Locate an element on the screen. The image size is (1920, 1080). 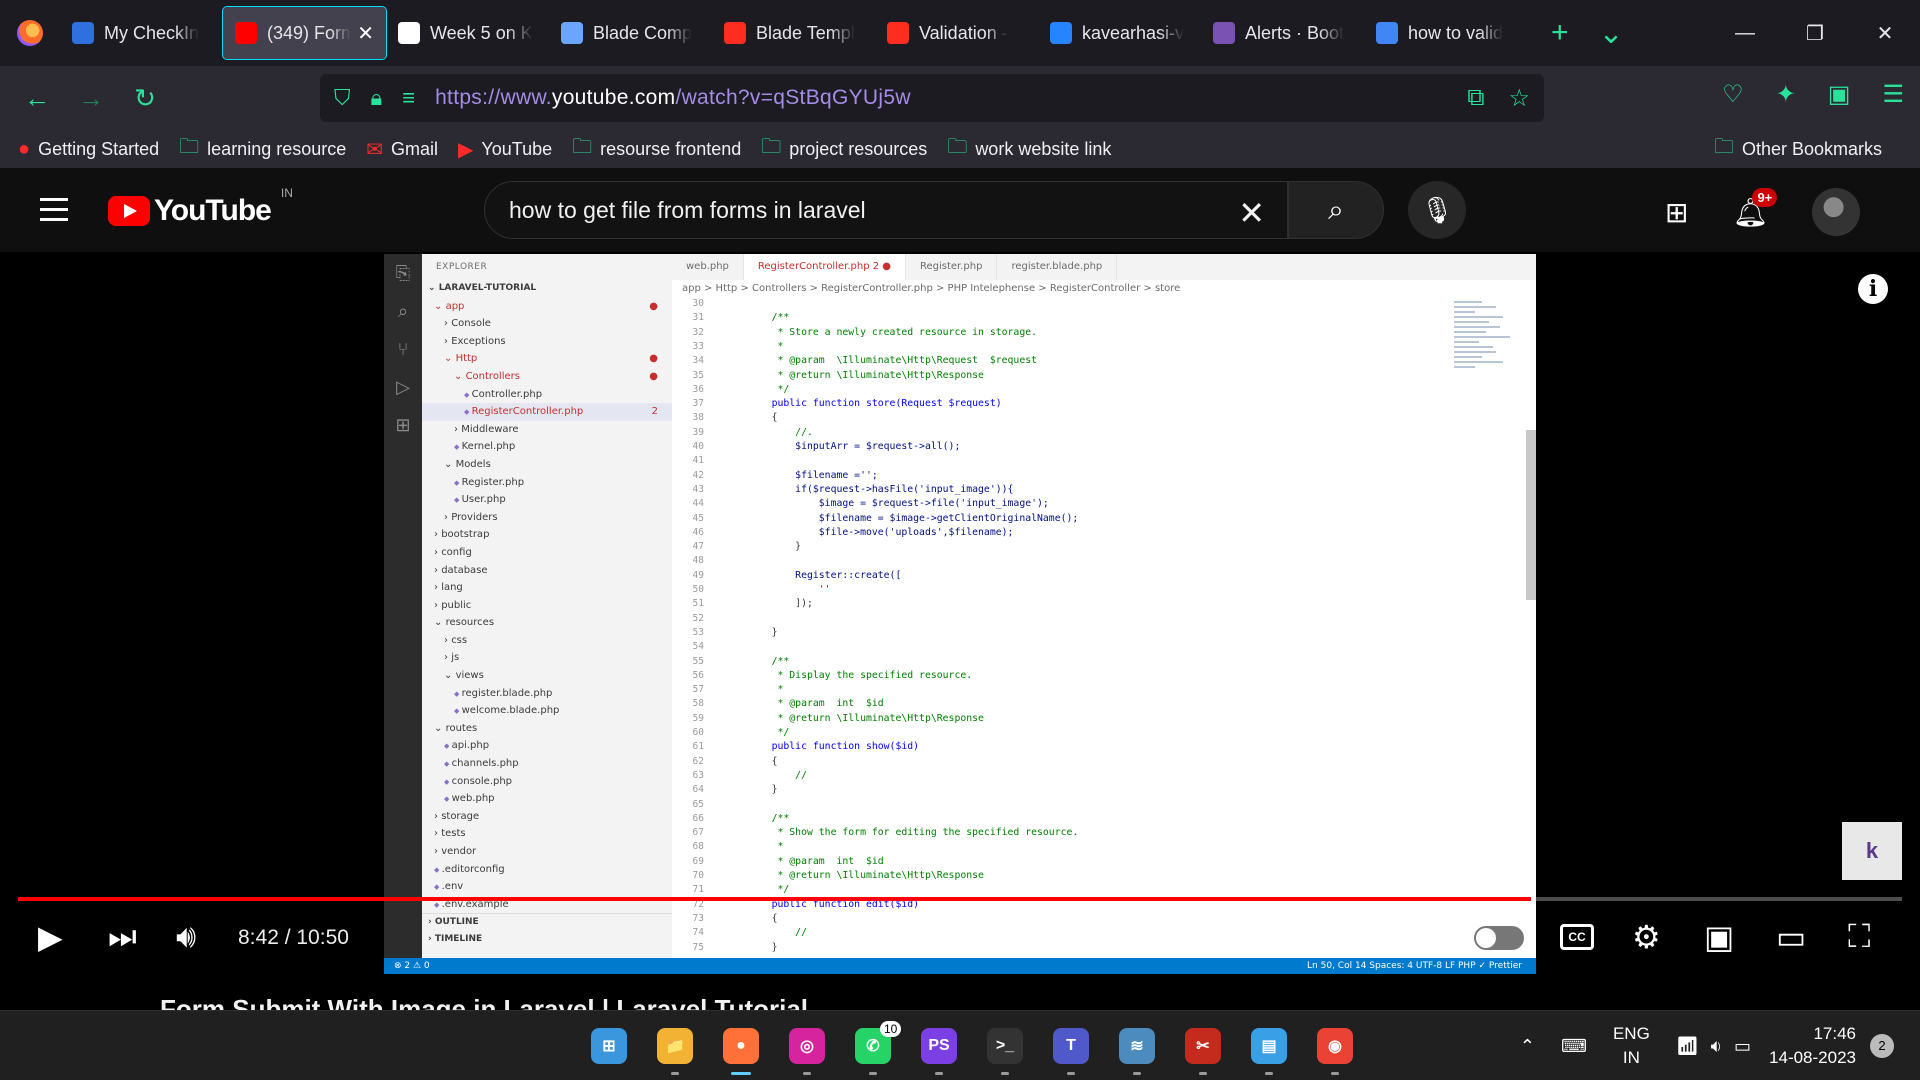
code-line: public function show($id) is located at coordinates (834, 747).